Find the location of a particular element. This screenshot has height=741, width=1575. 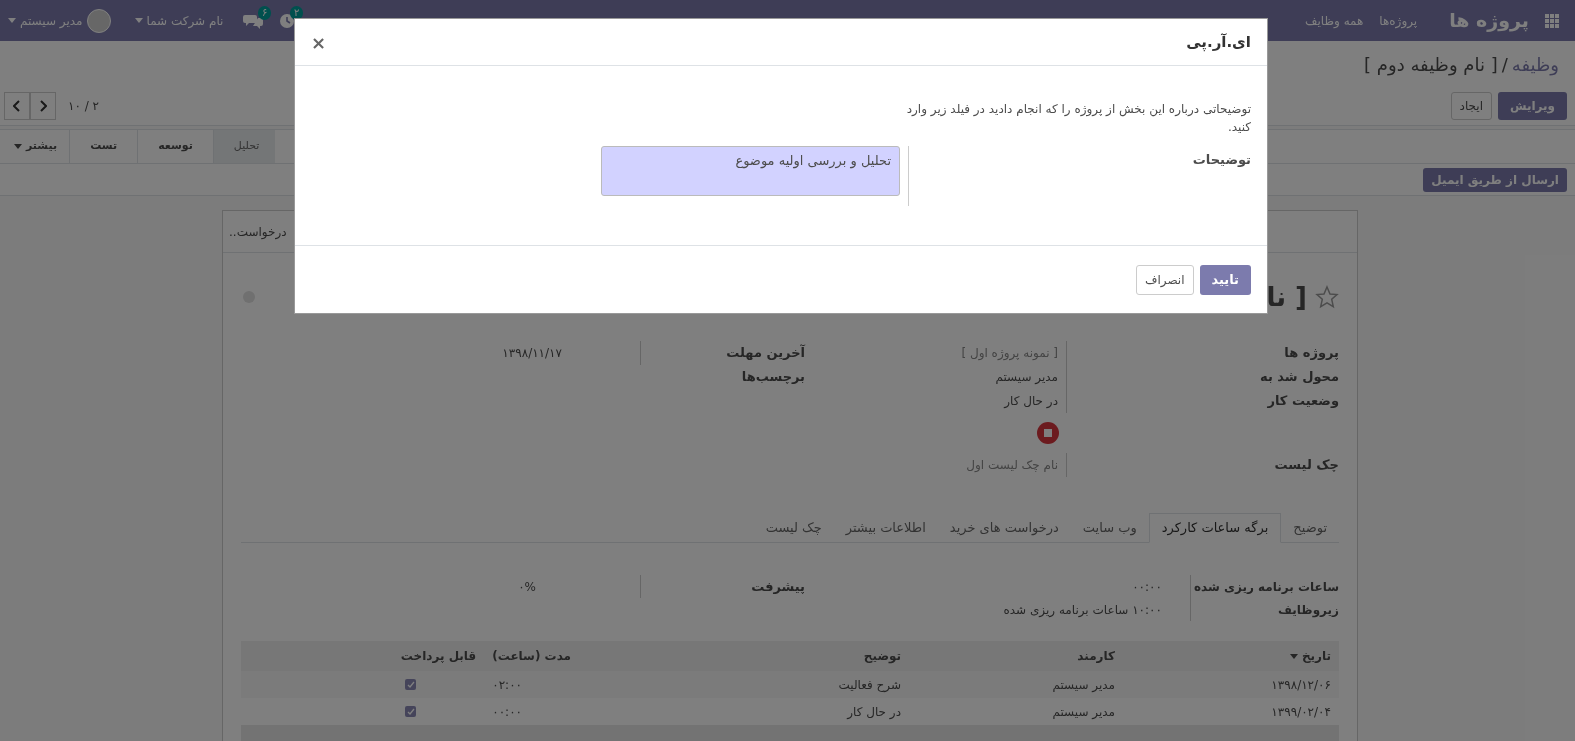

field-value: ۱۳۹۸/۱۱/۱۷ is located at coordinates (532, 353).